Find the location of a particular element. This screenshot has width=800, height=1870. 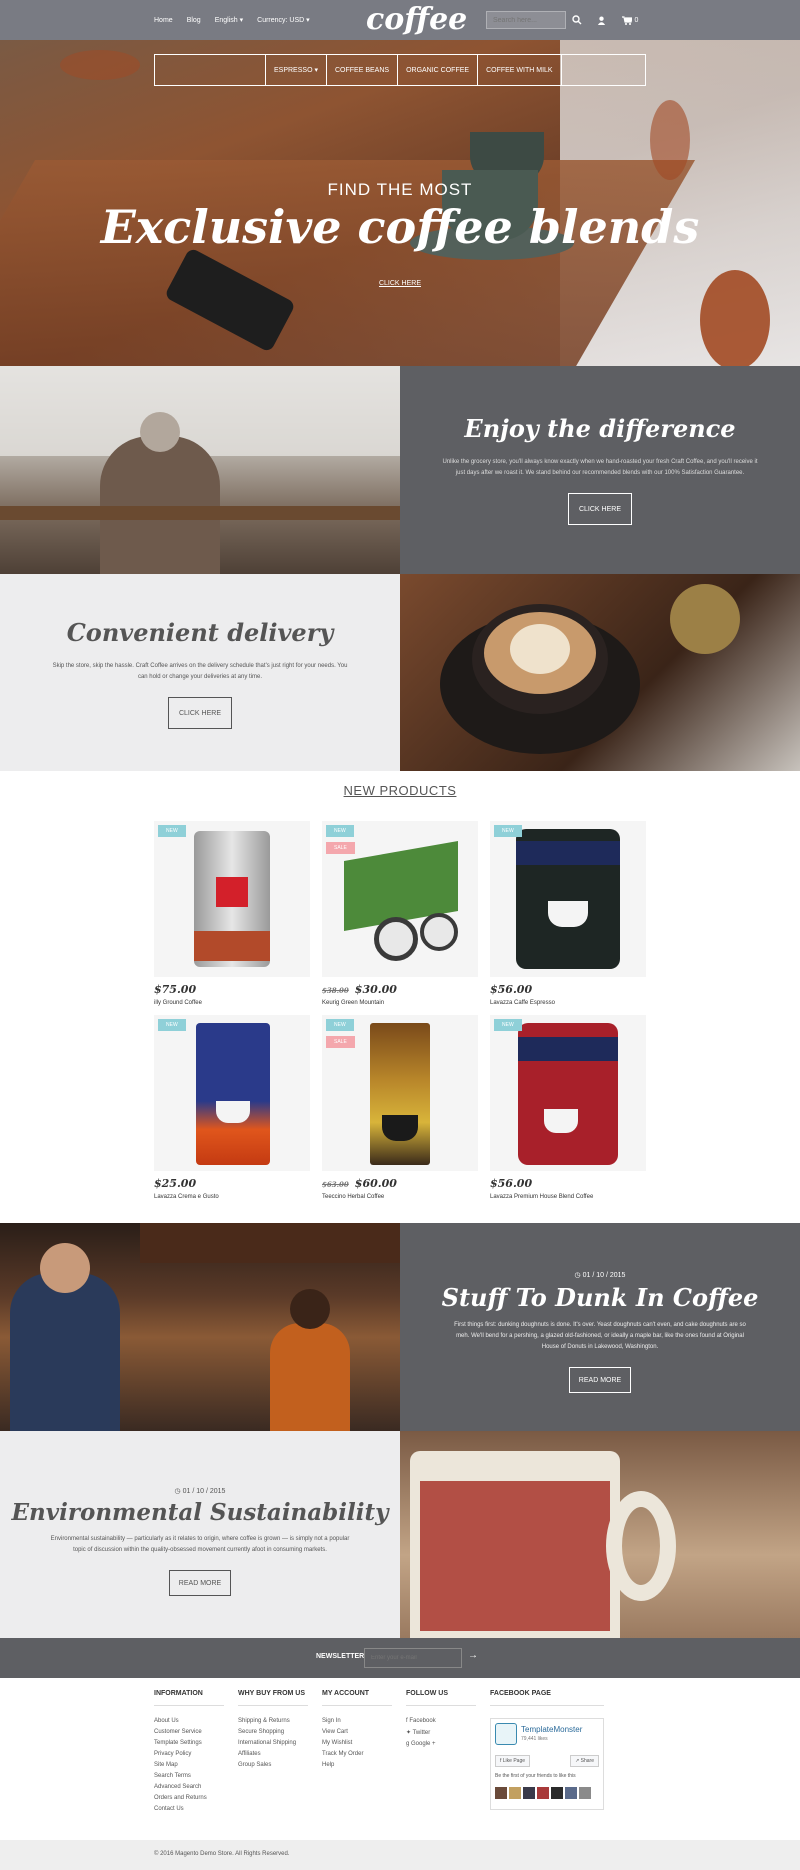

footer-link: Search Terms is located at coordinates (189, 1776).